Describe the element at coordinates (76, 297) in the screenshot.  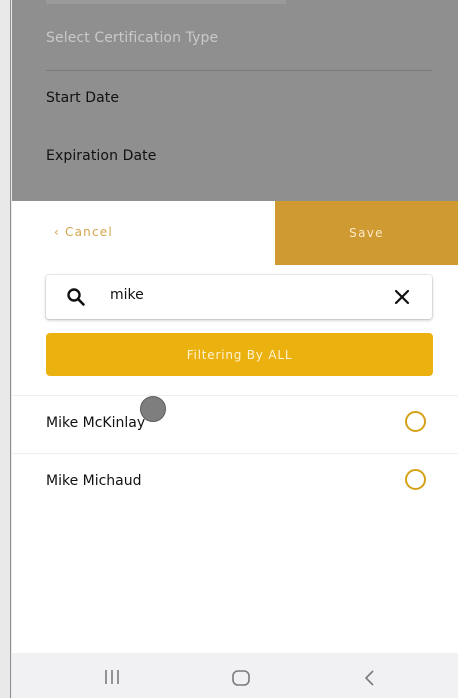
I see `search-icon` at that location.